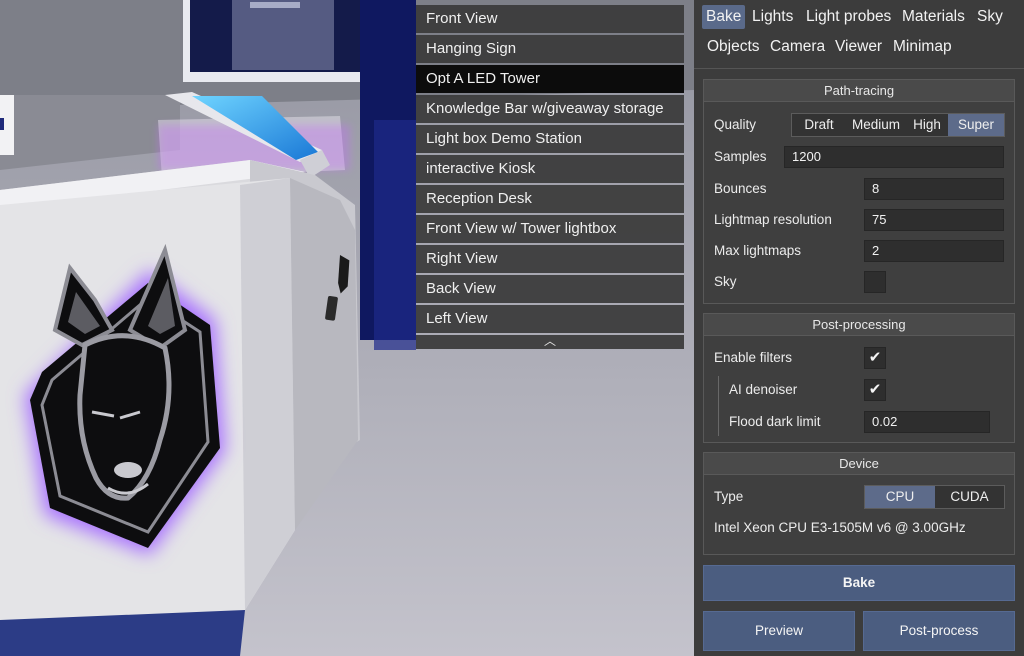 This screenshot has height=656, width=1024. I want to click on post-process-button: Post-process, so click(939, 631).